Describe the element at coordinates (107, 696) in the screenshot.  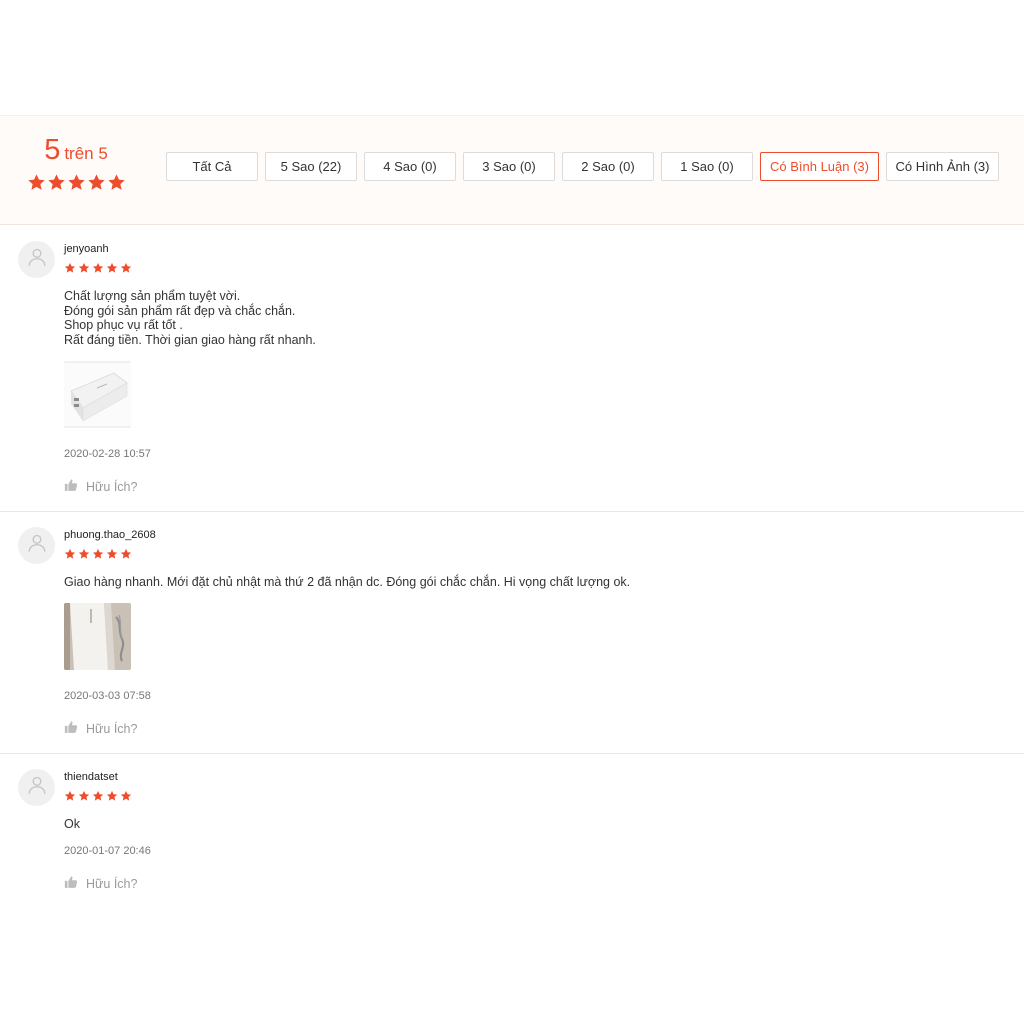
I see `review-date: 2020-03-03 07:58` at that location.